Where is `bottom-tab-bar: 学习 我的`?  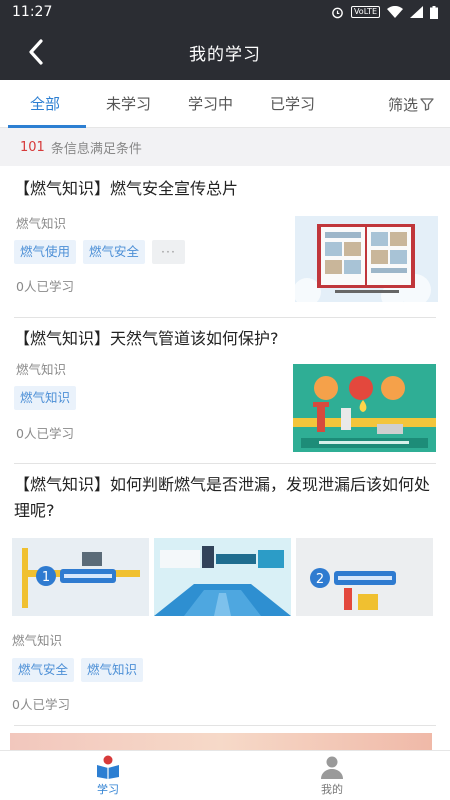
bottom-tab-bar: 学习 我的 is located at coordinates (225, 775).